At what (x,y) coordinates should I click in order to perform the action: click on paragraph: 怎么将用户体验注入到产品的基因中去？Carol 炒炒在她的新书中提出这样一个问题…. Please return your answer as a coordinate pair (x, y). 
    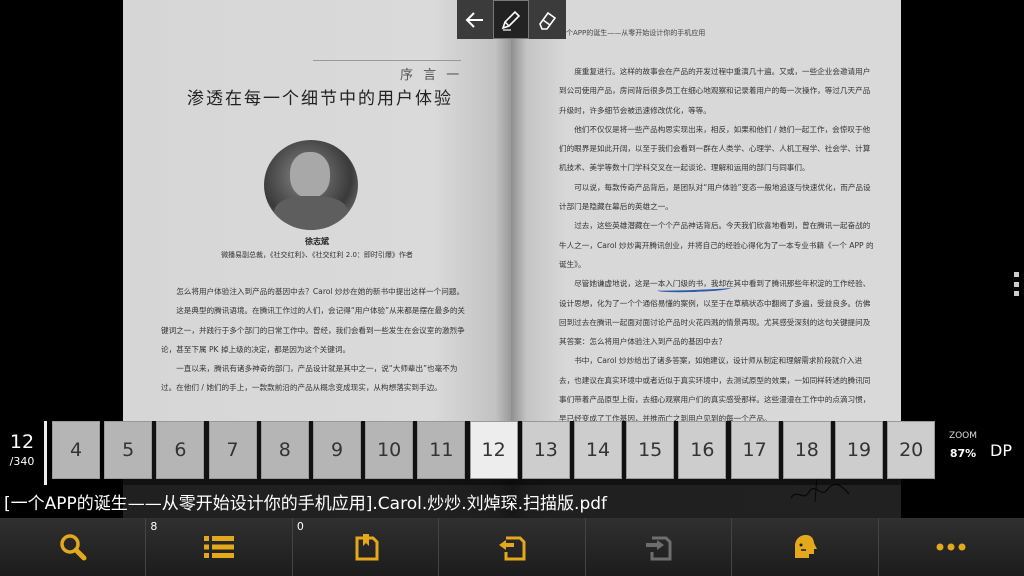
    Looking at the image, I should click on (320, 291).